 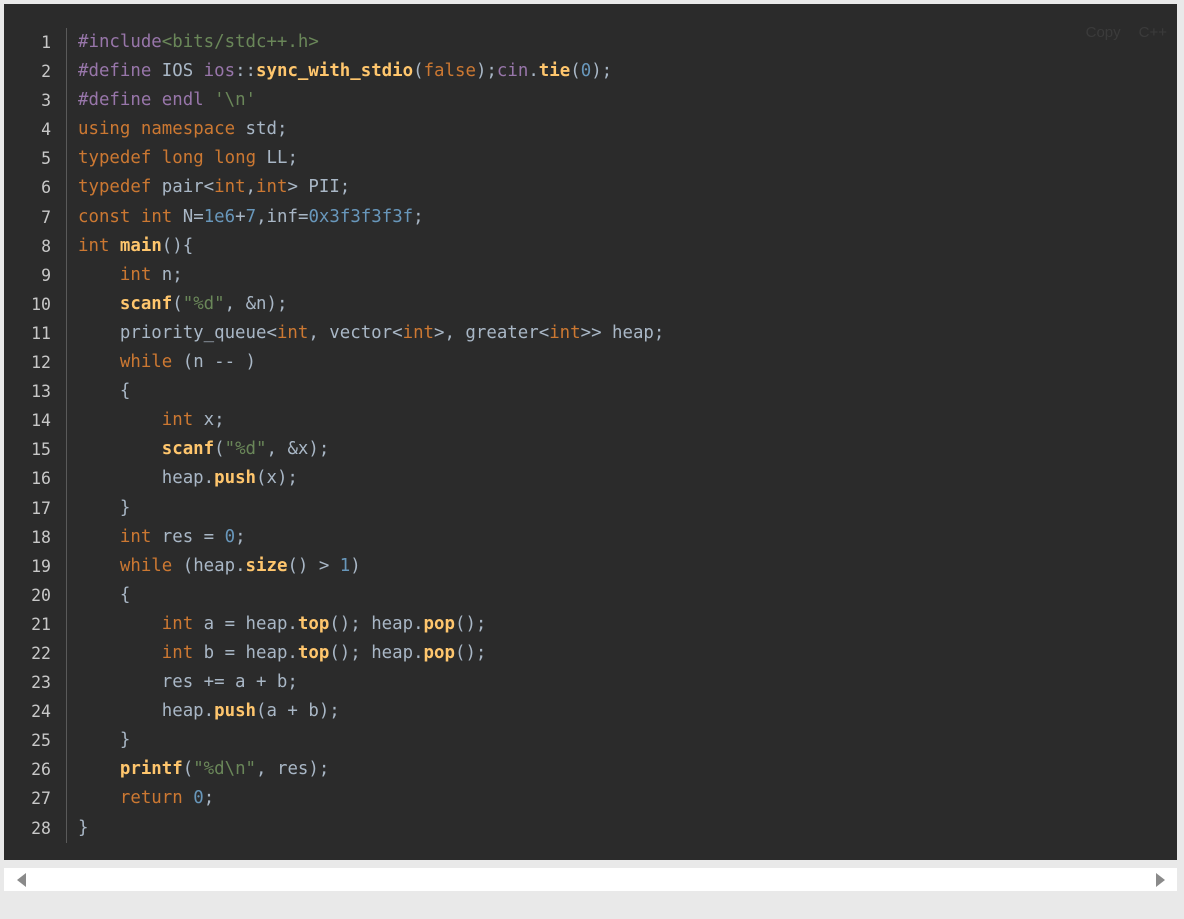 What do you see at coordinates (46, 42) in the screenshot?
I see `line-number: 1` at bounding box center [46, 42].